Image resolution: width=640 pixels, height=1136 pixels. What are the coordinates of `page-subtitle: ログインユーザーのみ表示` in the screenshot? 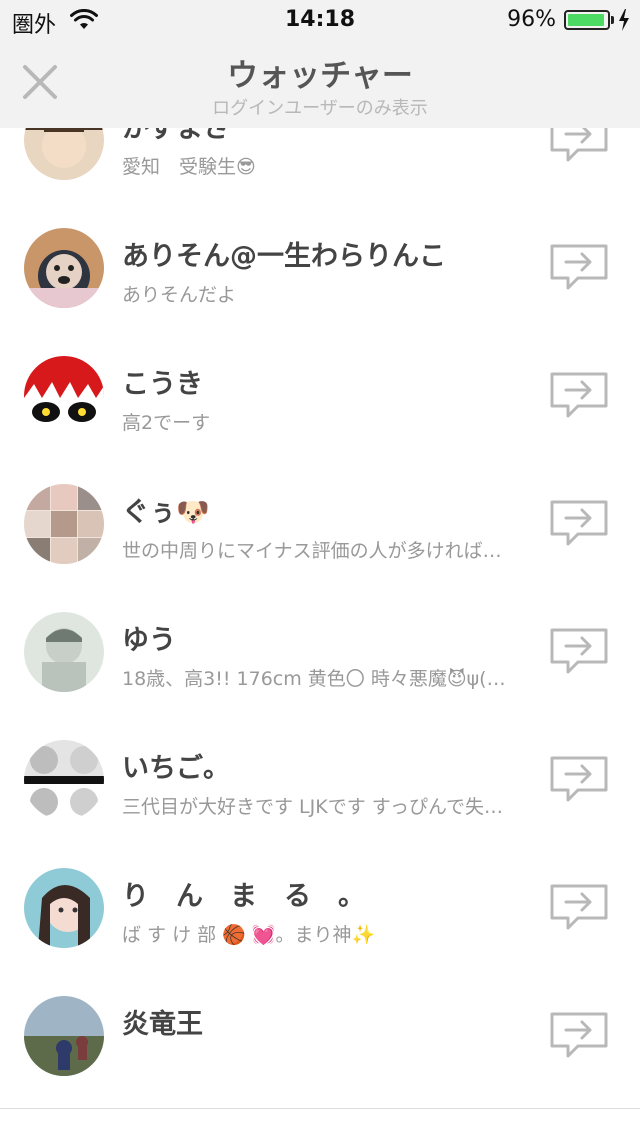 It's located at (320, 108).